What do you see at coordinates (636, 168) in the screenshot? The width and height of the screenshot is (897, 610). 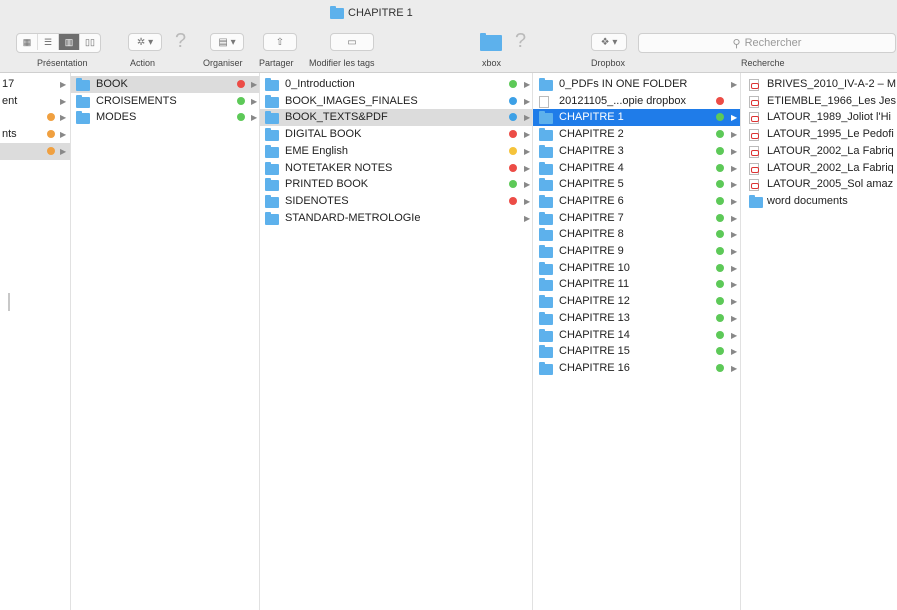 I see `list-item: CHAPITRE 4 ▶` at bounding box center [636, 168].